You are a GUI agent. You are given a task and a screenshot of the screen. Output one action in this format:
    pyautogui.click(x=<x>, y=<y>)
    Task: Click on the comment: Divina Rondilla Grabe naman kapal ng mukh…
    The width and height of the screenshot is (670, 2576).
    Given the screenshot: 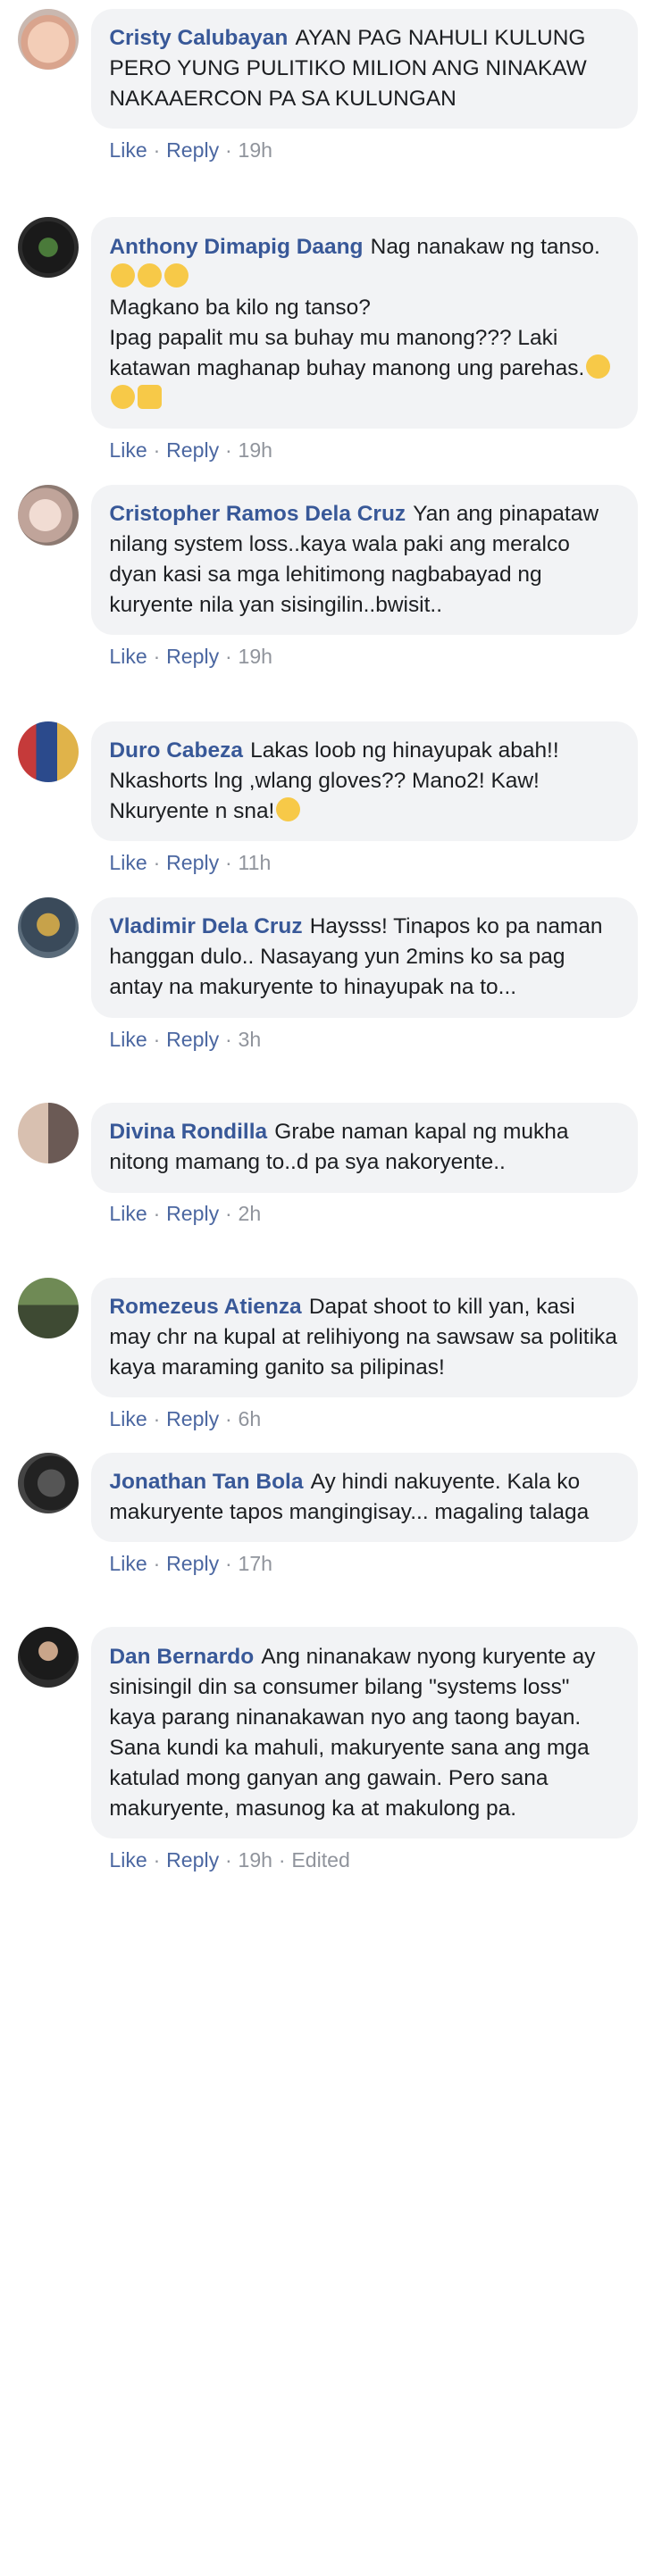 What is the action you would take?
    pyautogui.click(x=319, y=1164)
    